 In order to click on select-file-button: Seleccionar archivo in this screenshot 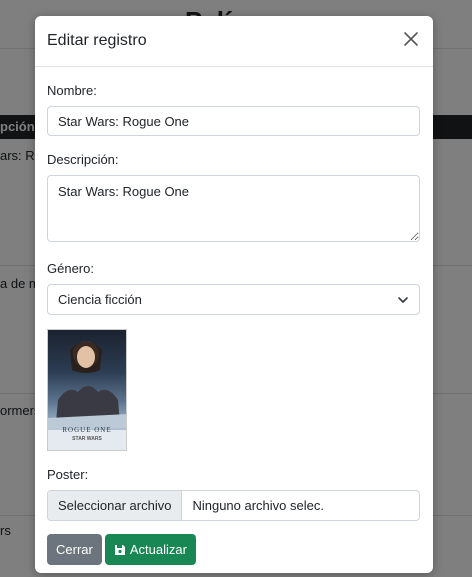, I will do `click(115, 505)`.